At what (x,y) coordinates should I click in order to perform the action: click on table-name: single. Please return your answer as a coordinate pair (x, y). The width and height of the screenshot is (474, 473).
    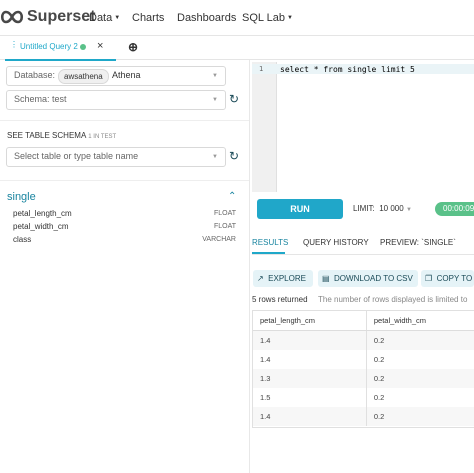
    Looking at the image, I should click on (21, 197).